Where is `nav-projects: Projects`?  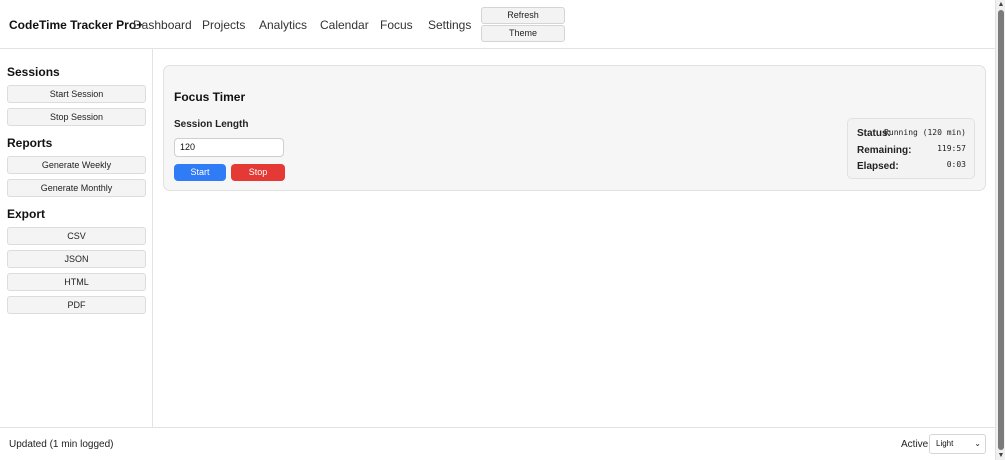
nav-projects: Projects is located at coordinates (223, 25).